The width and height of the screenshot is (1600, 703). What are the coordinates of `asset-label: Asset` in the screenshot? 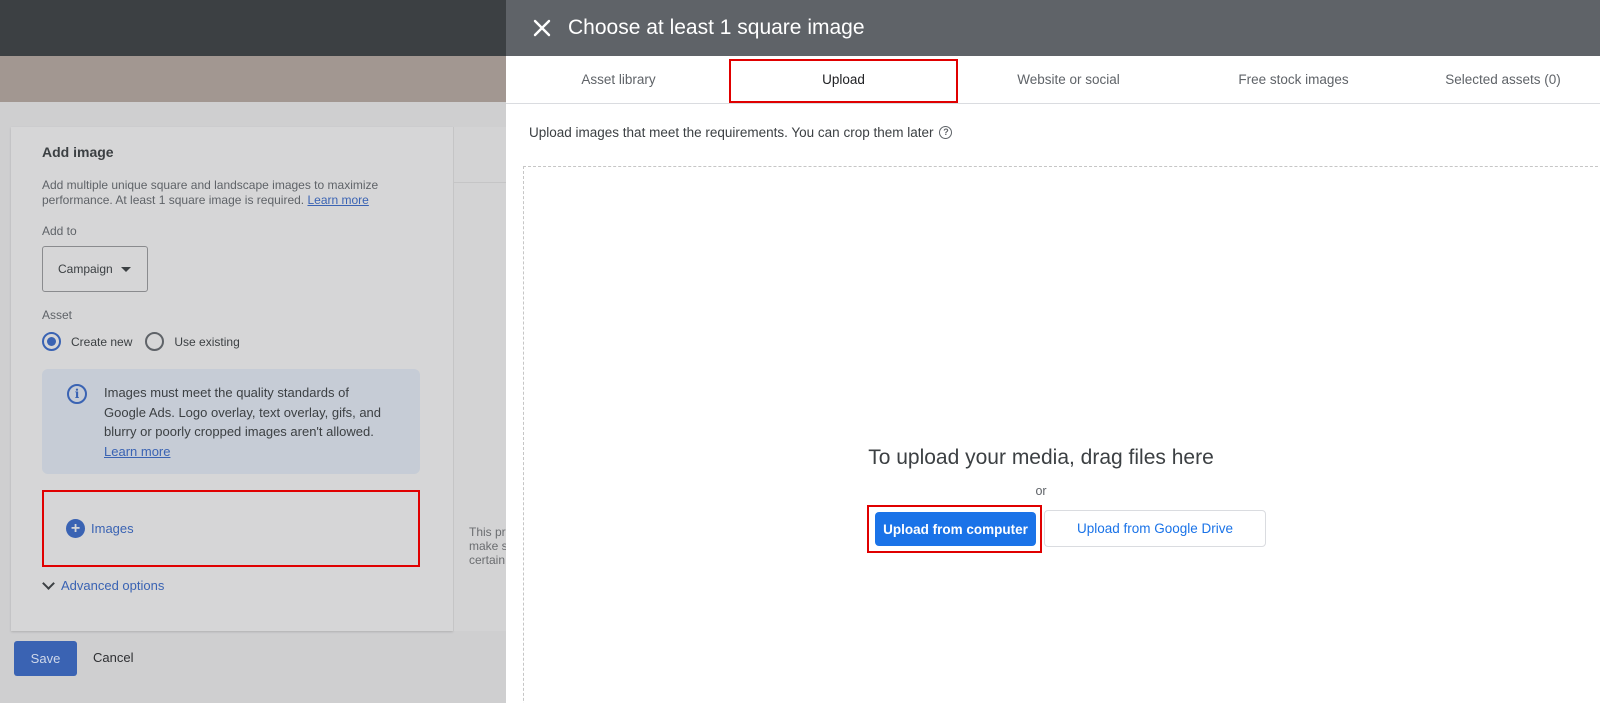 It's located at (57, 315).